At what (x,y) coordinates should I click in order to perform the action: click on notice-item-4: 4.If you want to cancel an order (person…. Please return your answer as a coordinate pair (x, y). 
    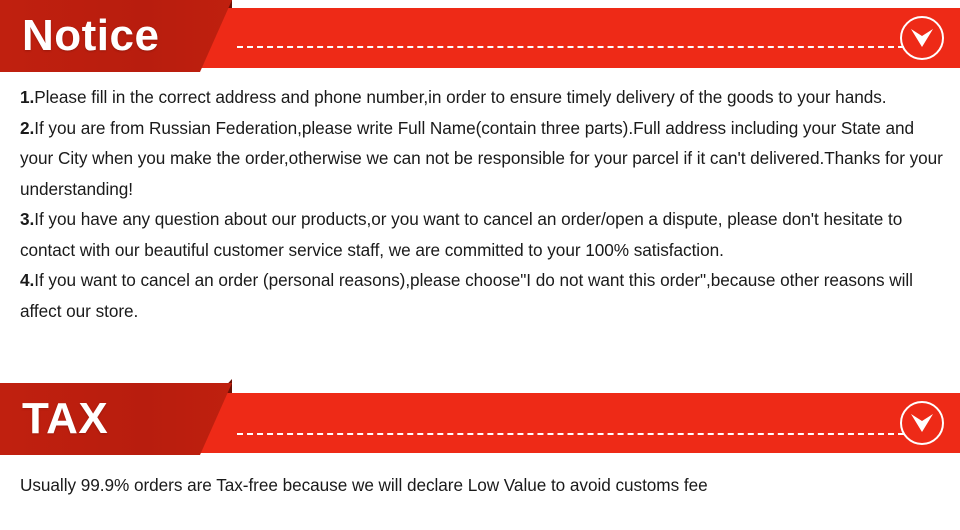
    Looking at the image, I should click on (482, 295).